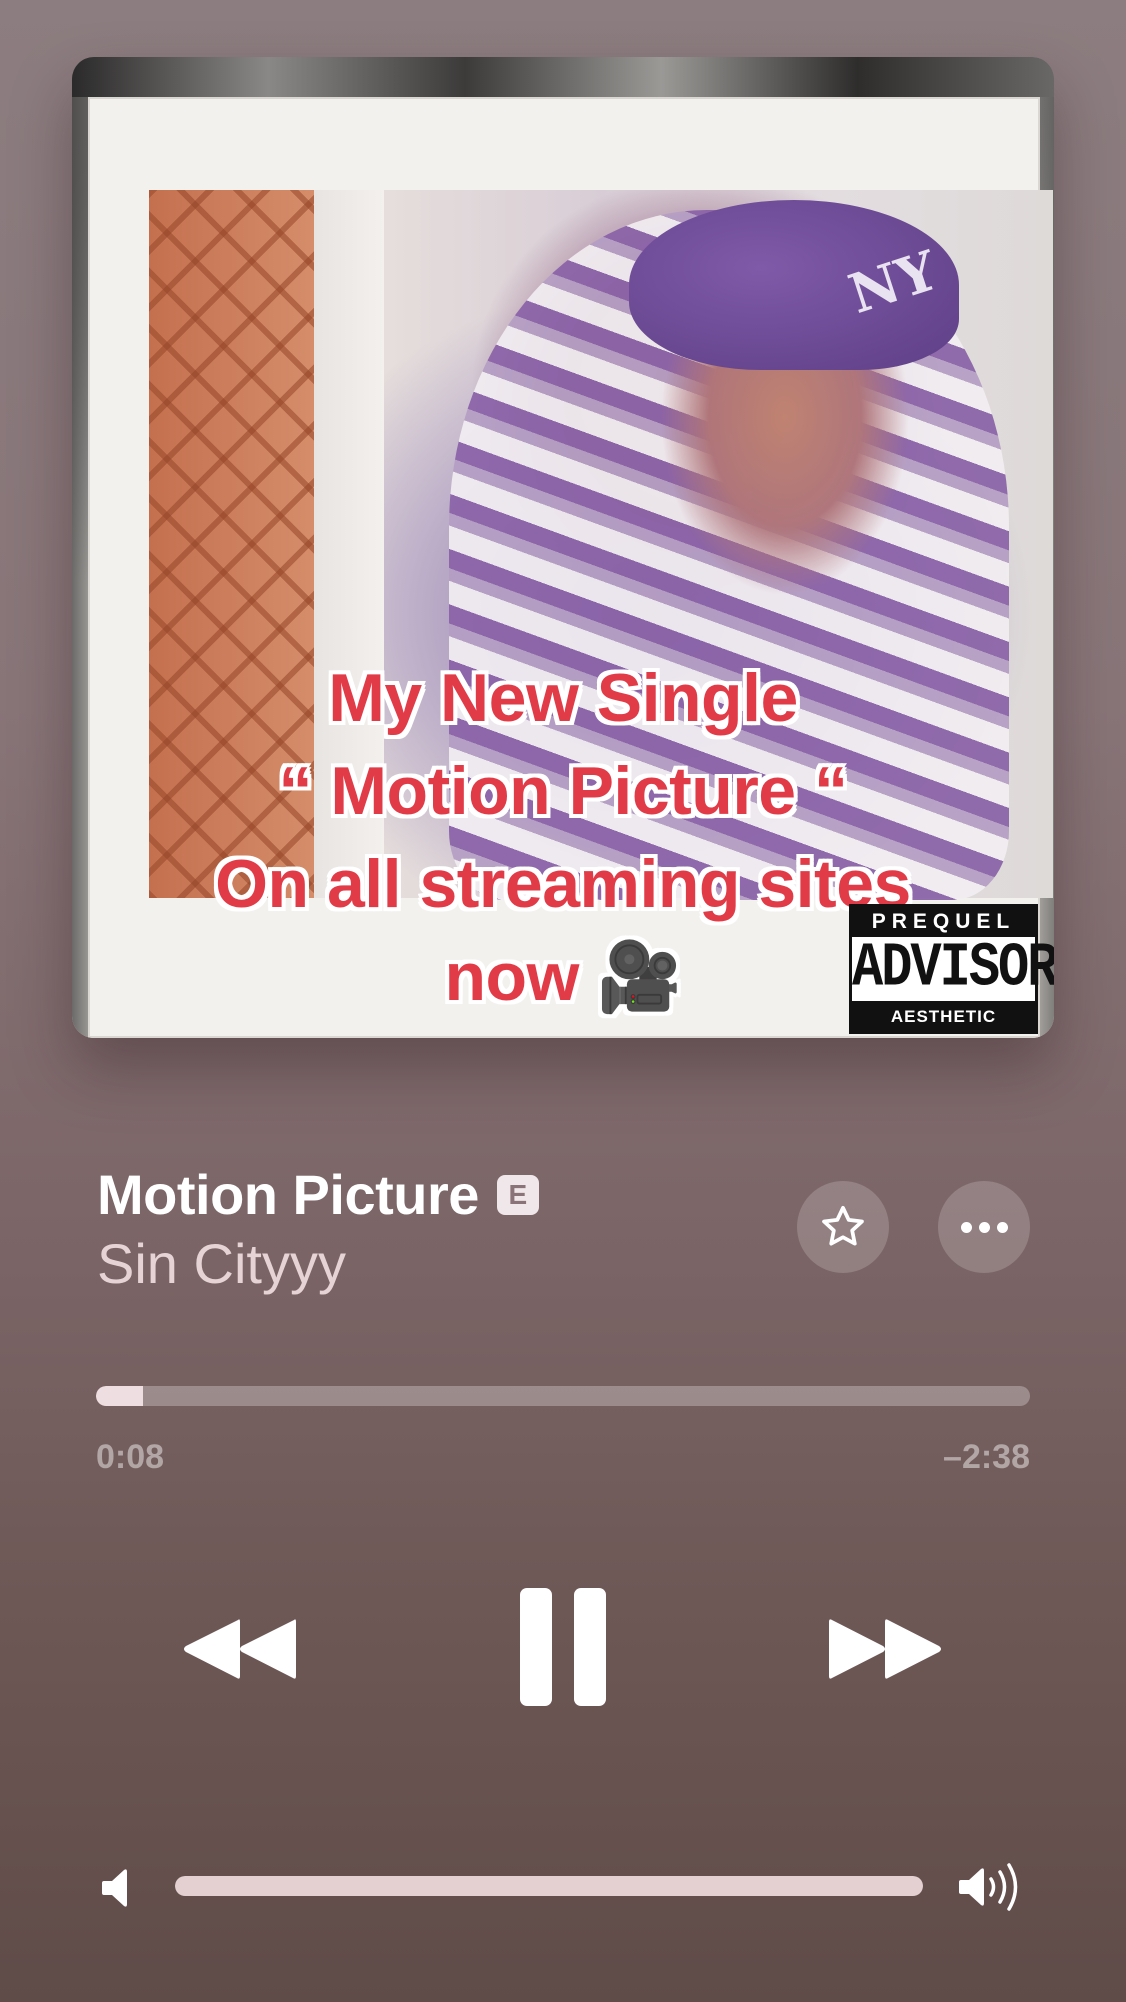  Describe the element at coordinates (563, 791) in the screenshot. I see `overlay-line-2: “ Motion Picture “` at that location.